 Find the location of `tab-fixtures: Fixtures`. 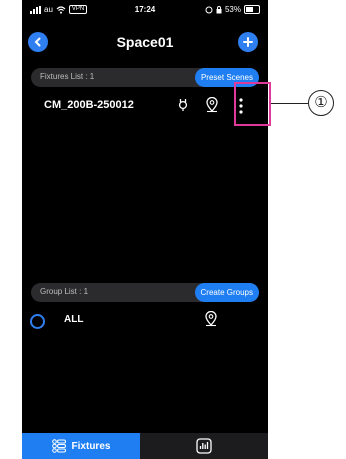

tab-fixtures: Fixtures is located at coordinates (81, 446).